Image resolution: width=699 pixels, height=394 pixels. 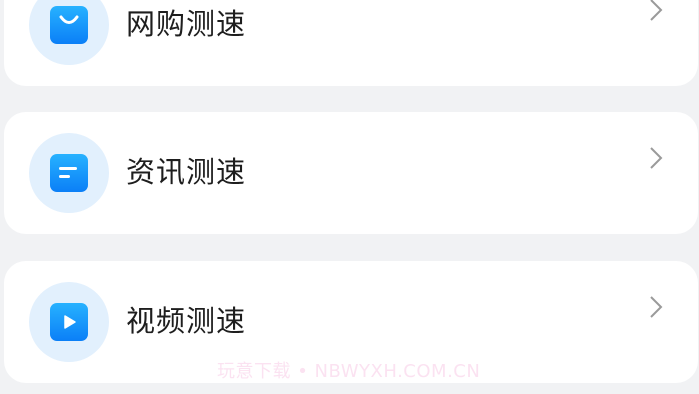 I want to click on shopping-bag-icon, so click(x=69, y=25).